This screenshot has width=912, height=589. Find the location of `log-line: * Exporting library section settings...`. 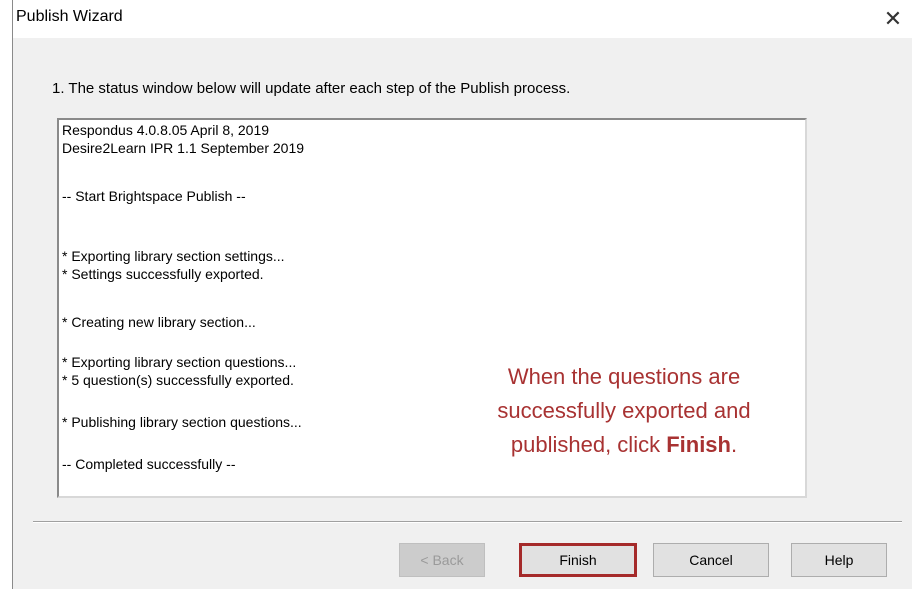

log-line: * Exporting library section settings... is located at coordinates (173, 256).